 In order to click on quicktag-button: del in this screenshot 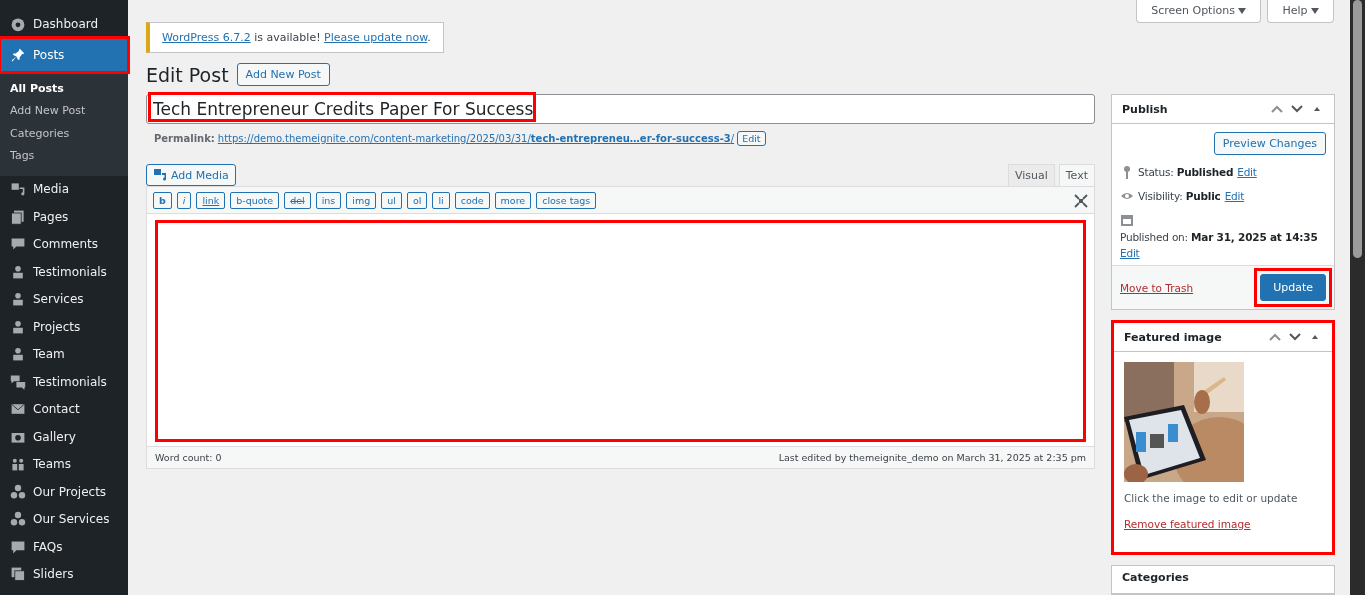, I will do `click(297, 200)`.